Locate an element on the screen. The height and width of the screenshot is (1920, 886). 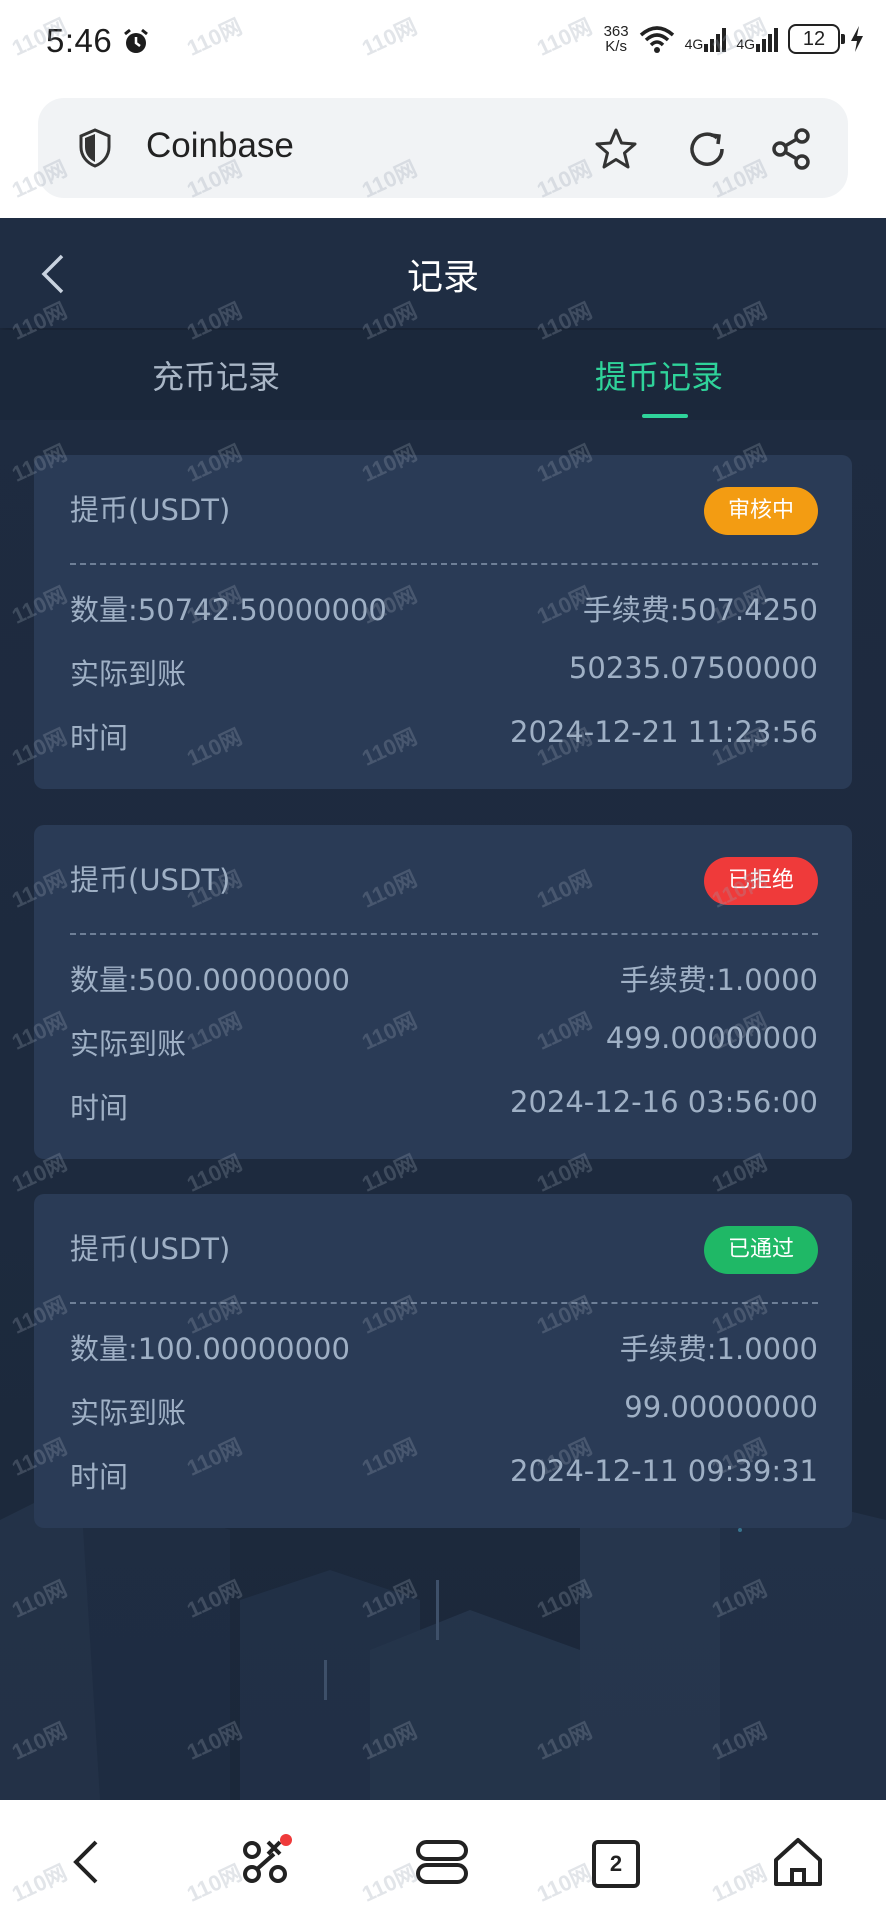
received-value: 50235.07500000 is located at coordinates (693, 668).